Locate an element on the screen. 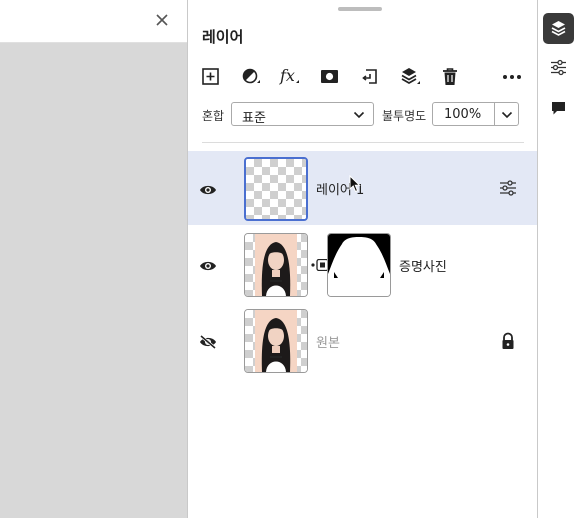 The height and width of the screenshot is (518, 578). delete-layer-button is located at coordinates (450, 77).